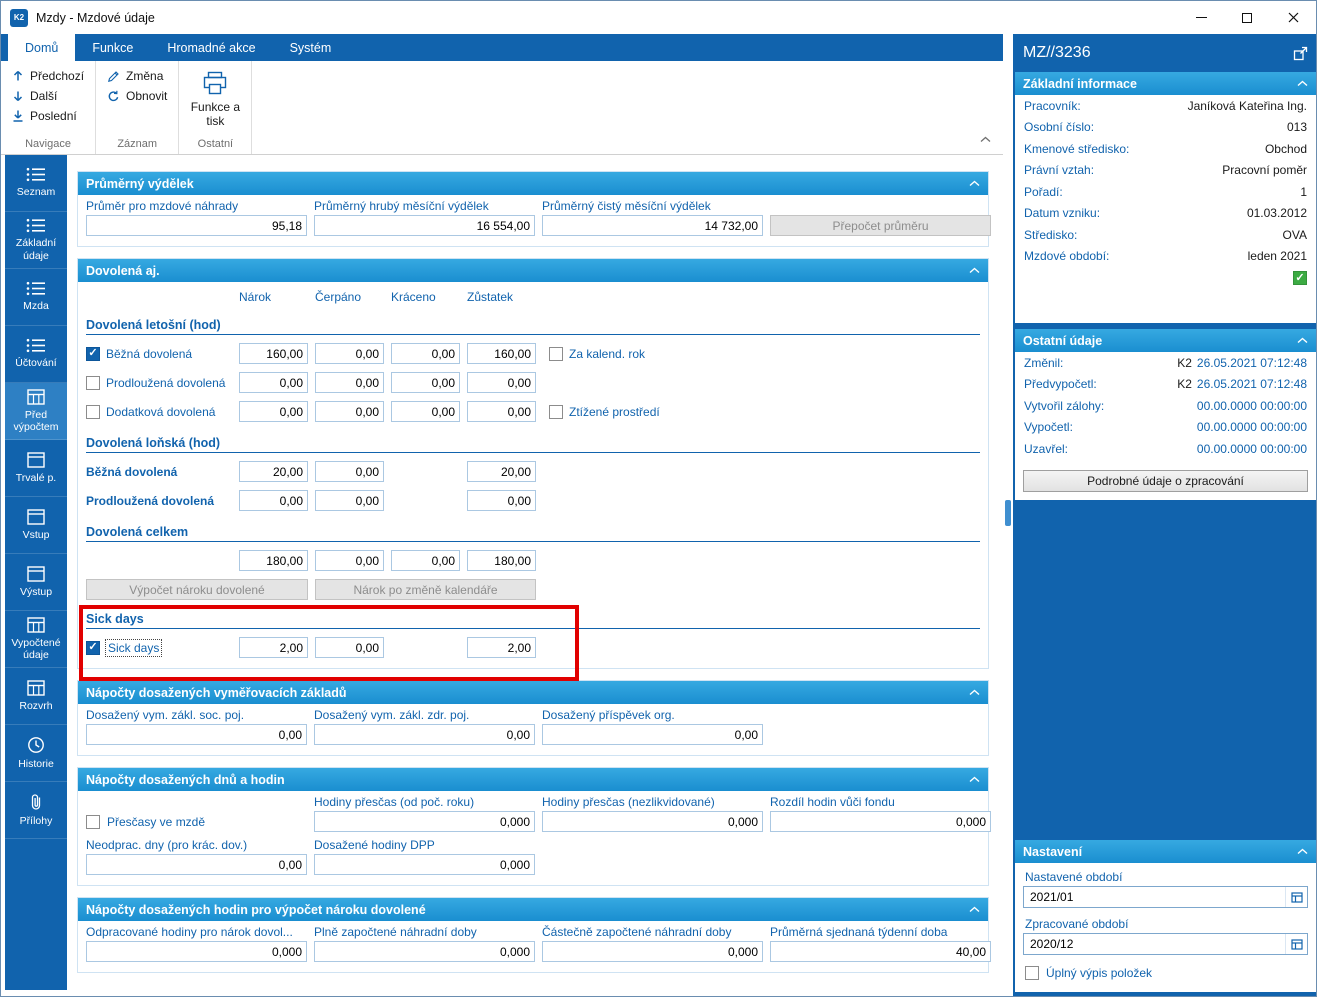  I want to click on last-record-button: Poslední, so click(48, 116).